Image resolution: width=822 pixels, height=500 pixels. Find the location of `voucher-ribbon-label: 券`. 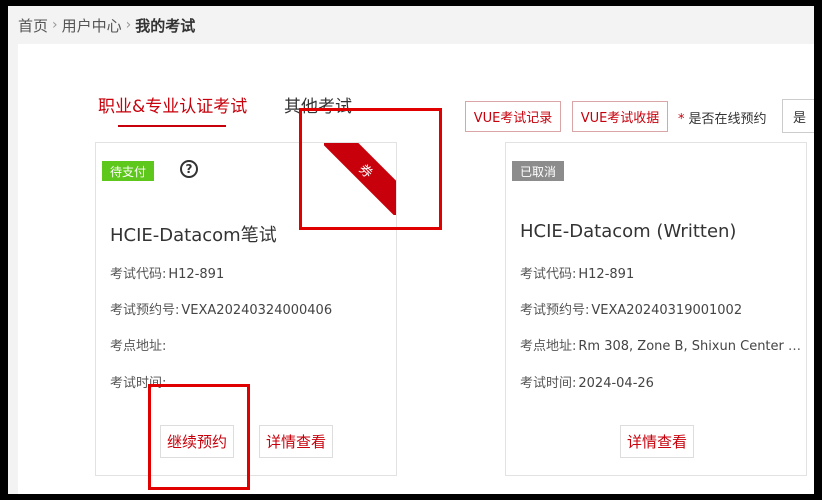

voucher-ribbon-label: 券 is located at coordinates (360, 179).